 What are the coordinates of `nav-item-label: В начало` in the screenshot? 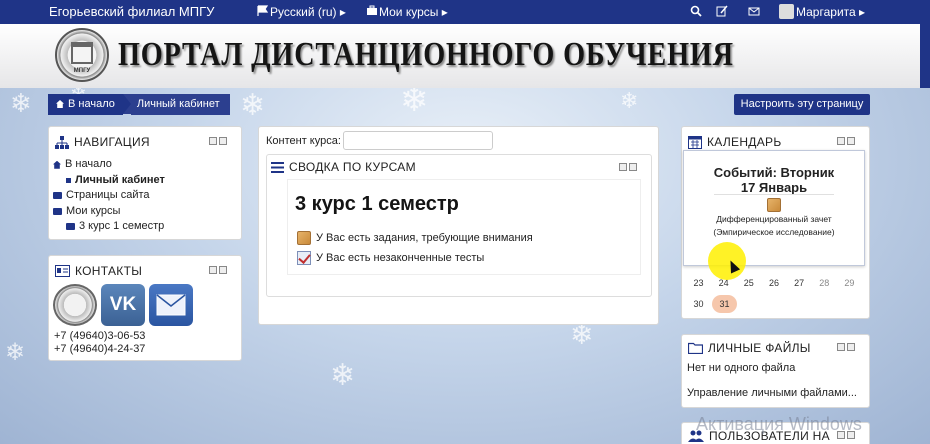 It's located at (88, 164).